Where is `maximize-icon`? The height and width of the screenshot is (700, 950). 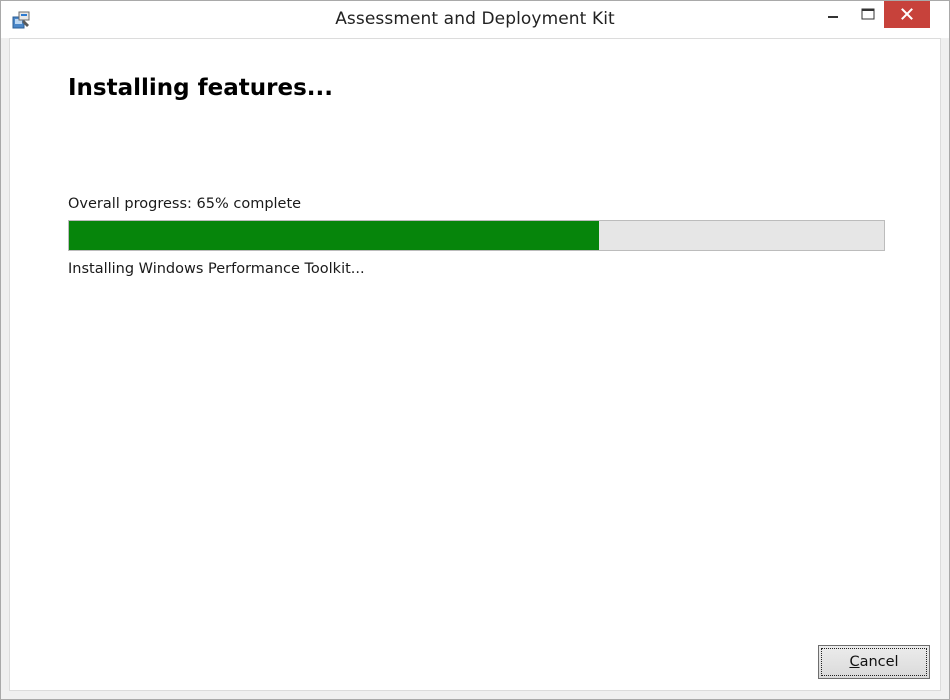
maximize-icon is located at coordinates (868, 14).